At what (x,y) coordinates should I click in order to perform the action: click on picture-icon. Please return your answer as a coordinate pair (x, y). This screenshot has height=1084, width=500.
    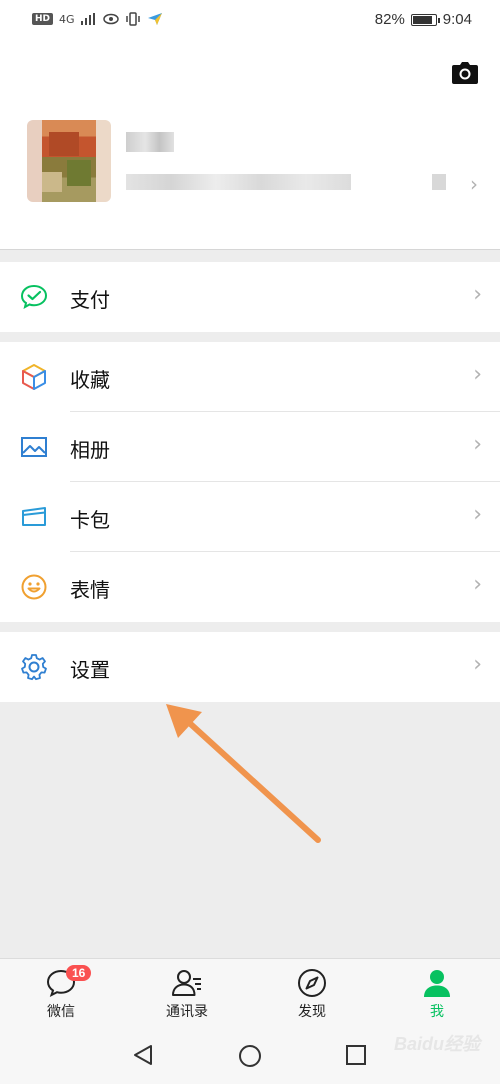
    Looking at the image, I should click on (34, 447).